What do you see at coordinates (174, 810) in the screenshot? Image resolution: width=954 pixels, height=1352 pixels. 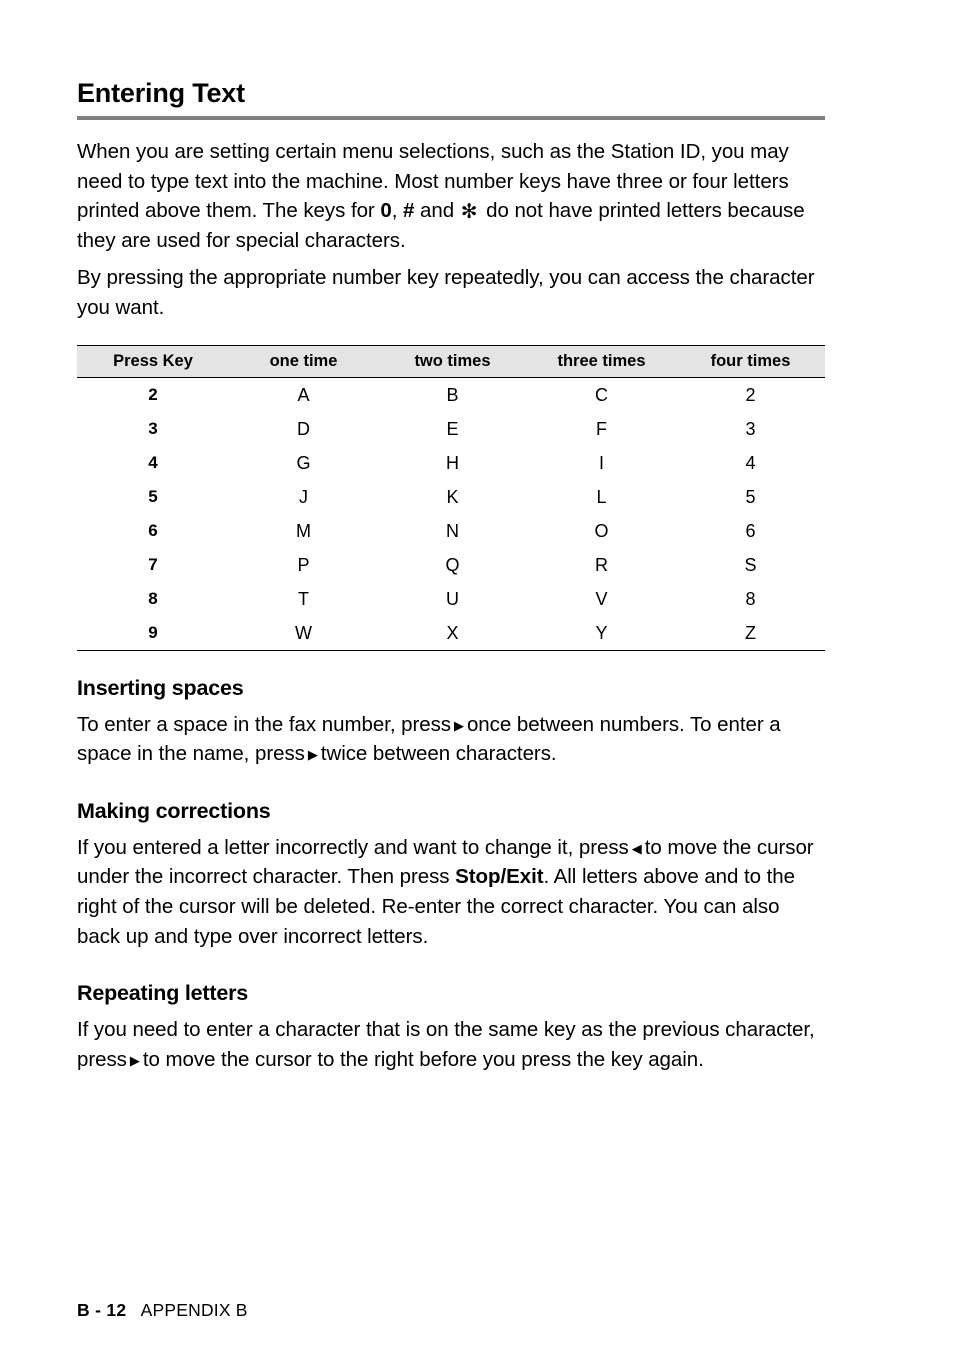 I see `heading-making-corrections: Making corrections` at bounding box center [174, 810].